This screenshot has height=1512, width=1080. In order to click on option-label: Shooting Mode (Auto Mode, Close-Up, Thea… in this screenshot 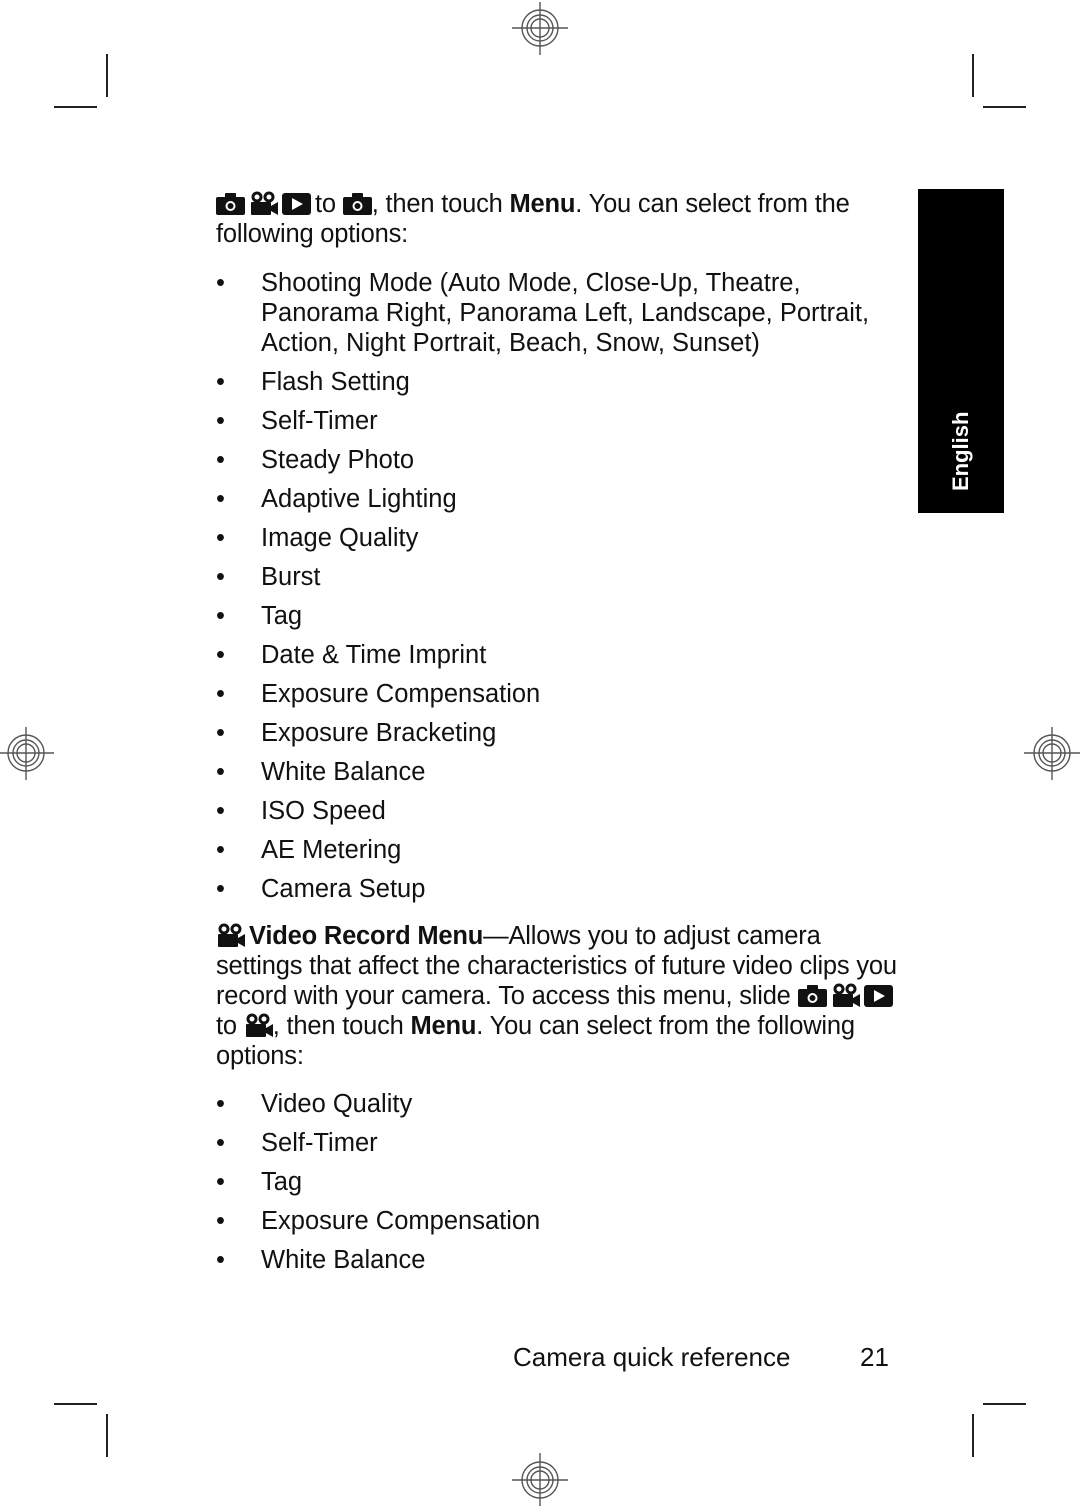, I will do `click(565, 313)`.